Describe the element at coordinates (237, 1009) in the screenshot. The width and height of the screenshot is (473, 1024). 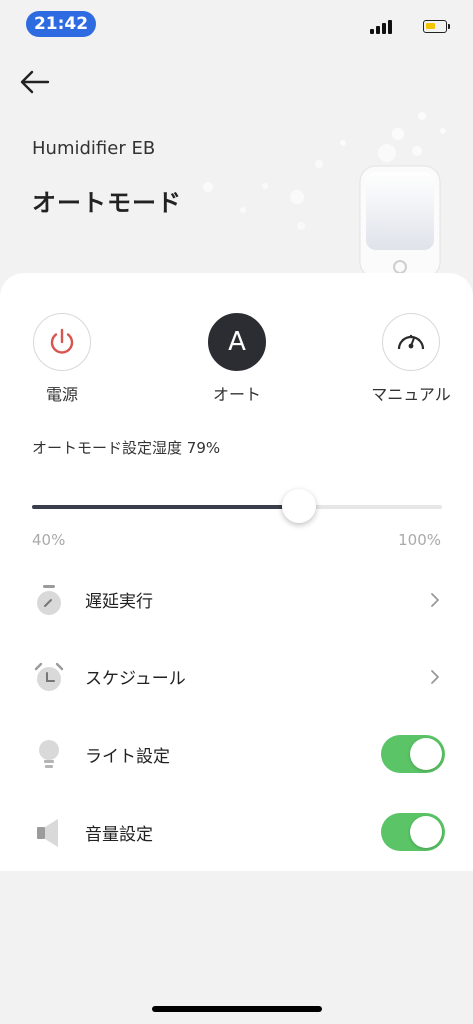
I see `home-indicator` at that location.